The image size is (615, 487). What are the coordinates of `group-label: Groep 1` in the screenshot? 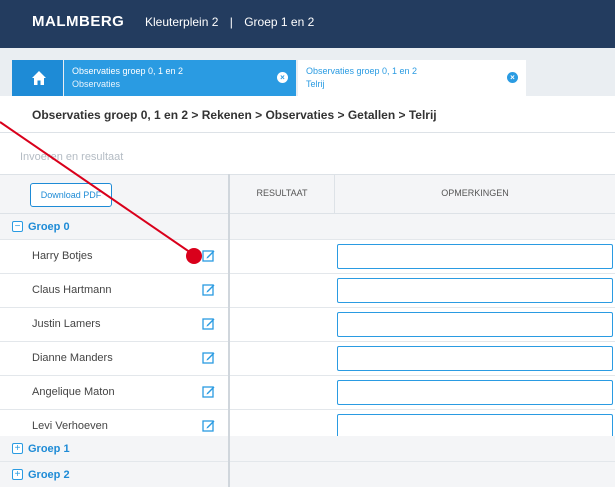 It's located at (49, 449).